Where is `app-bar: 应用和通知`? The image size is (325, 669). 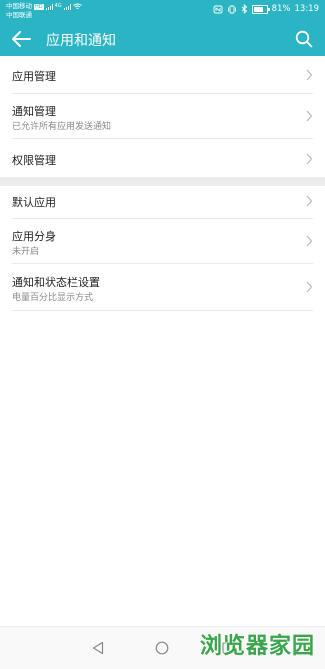
app-bar: 应用和通知 is located at coordinates (162, 39).